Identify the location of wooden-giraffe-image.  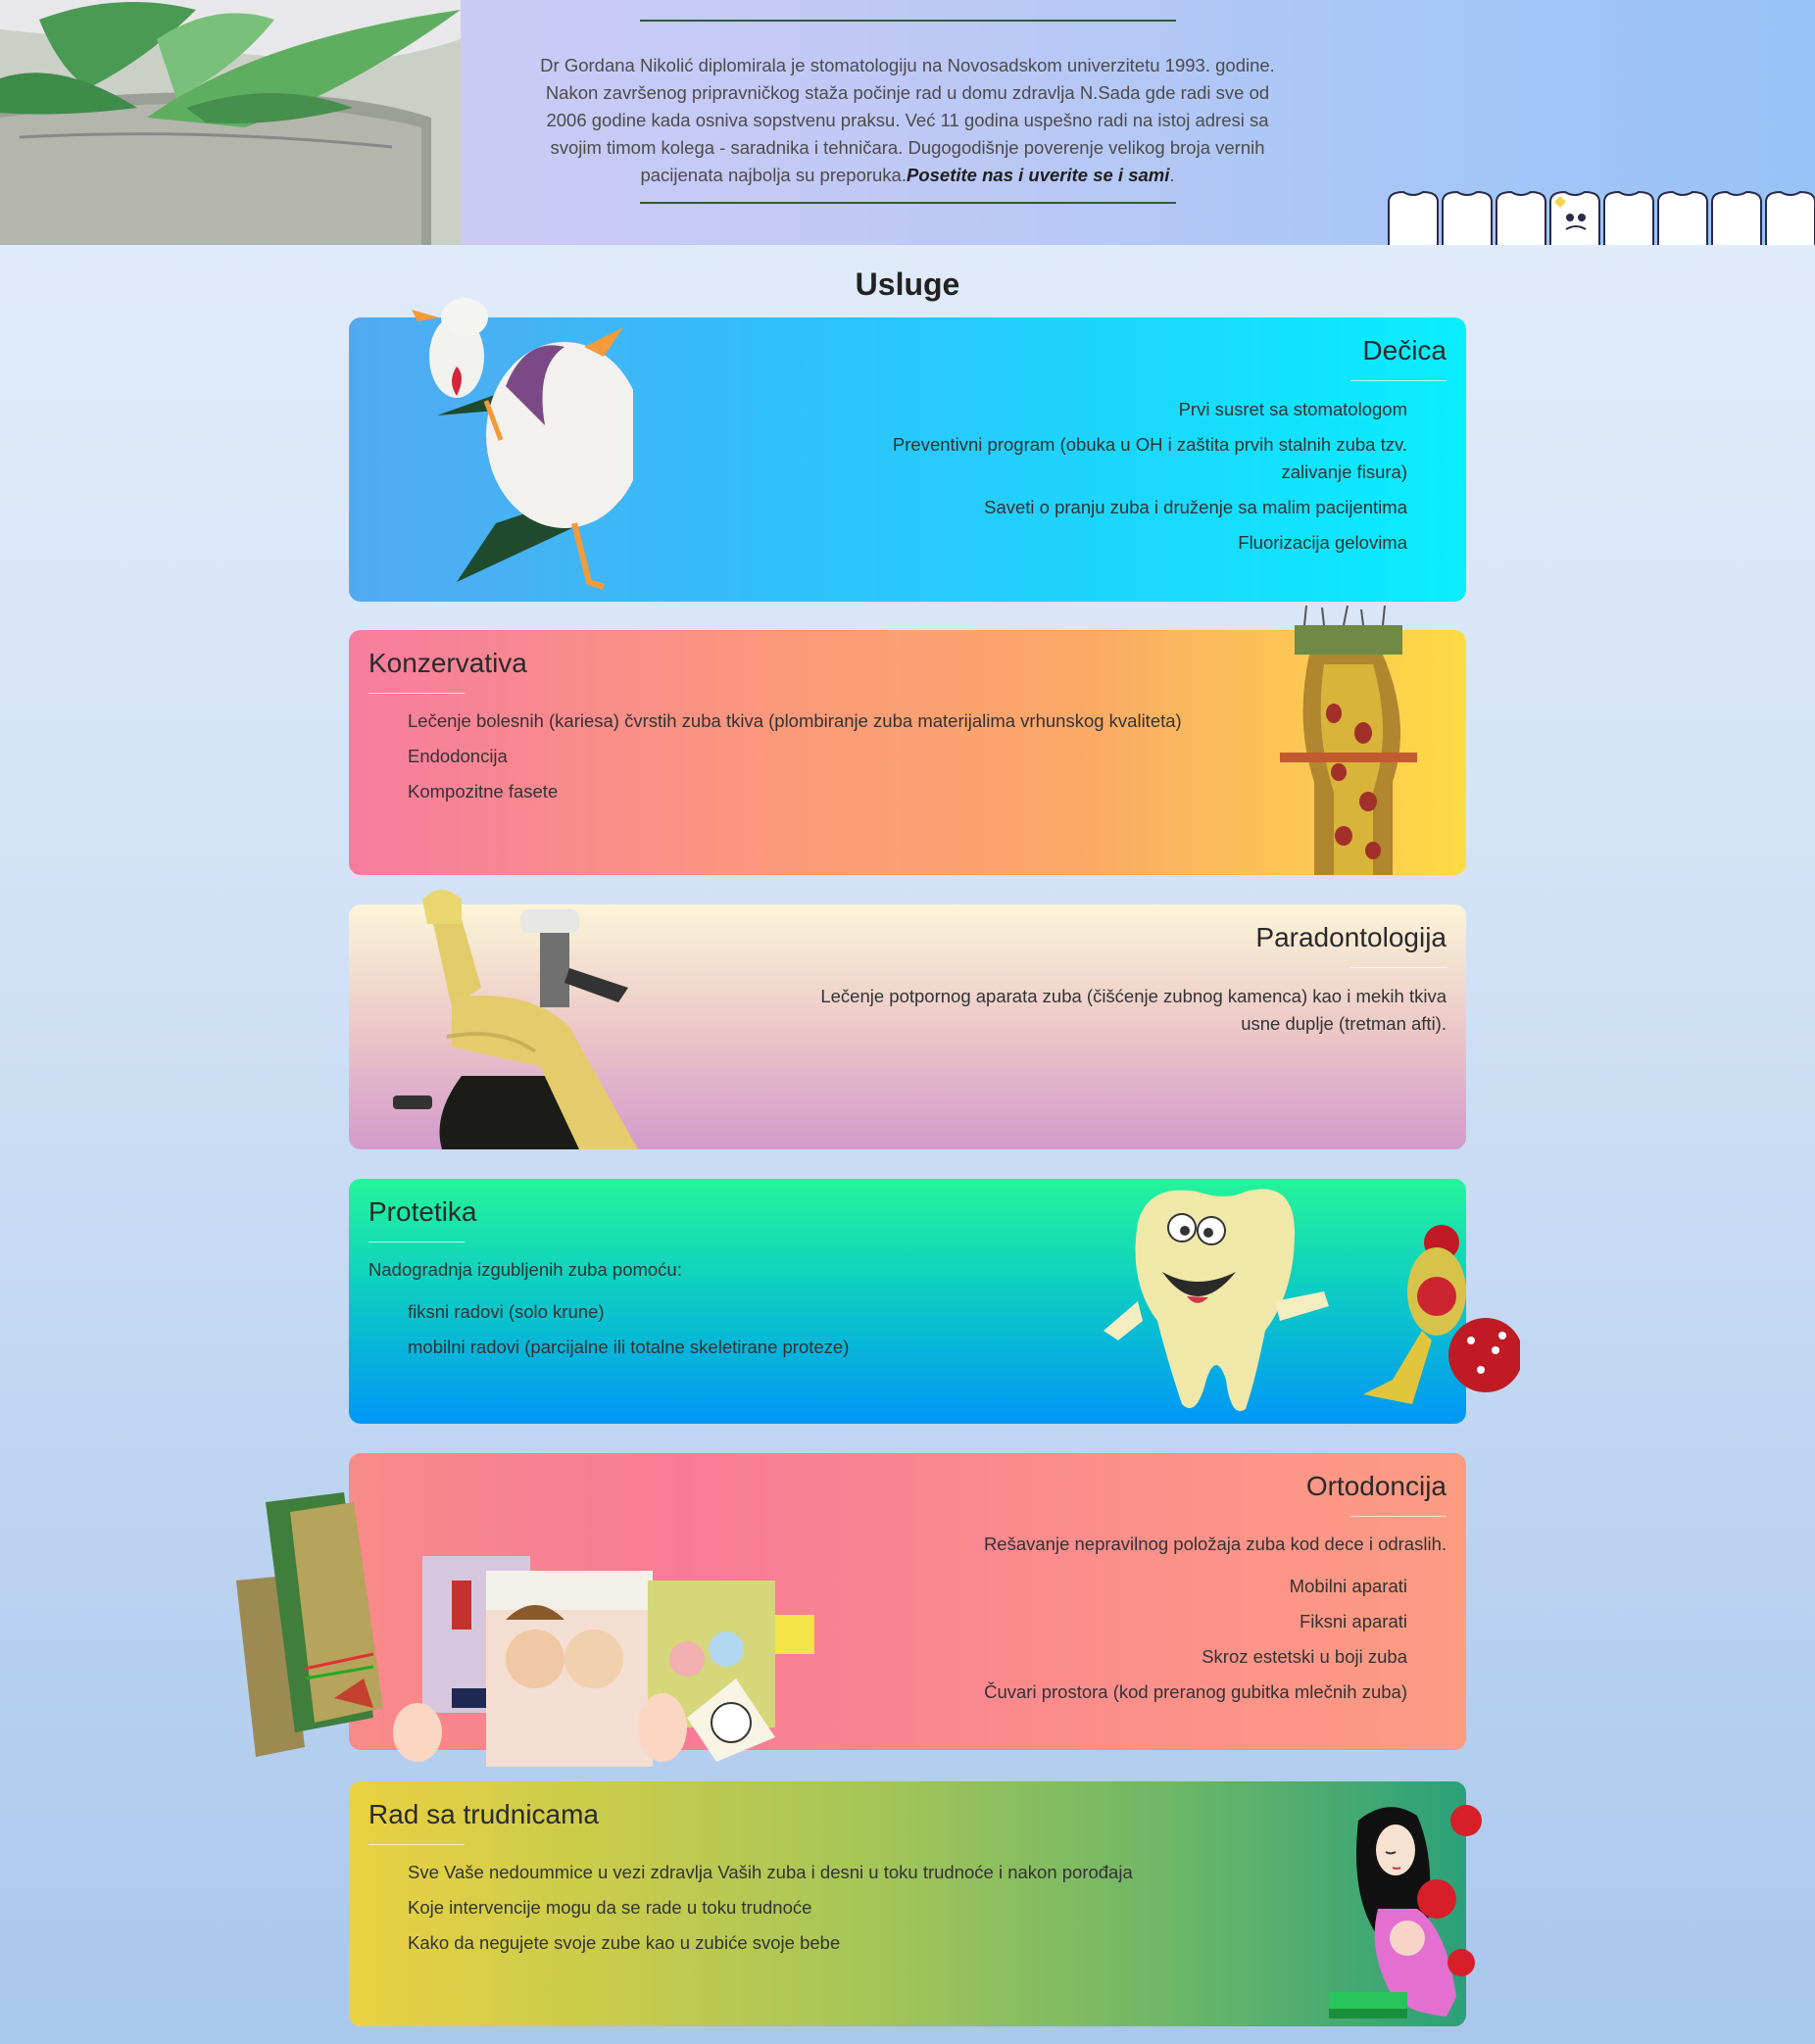
(1349, 741).